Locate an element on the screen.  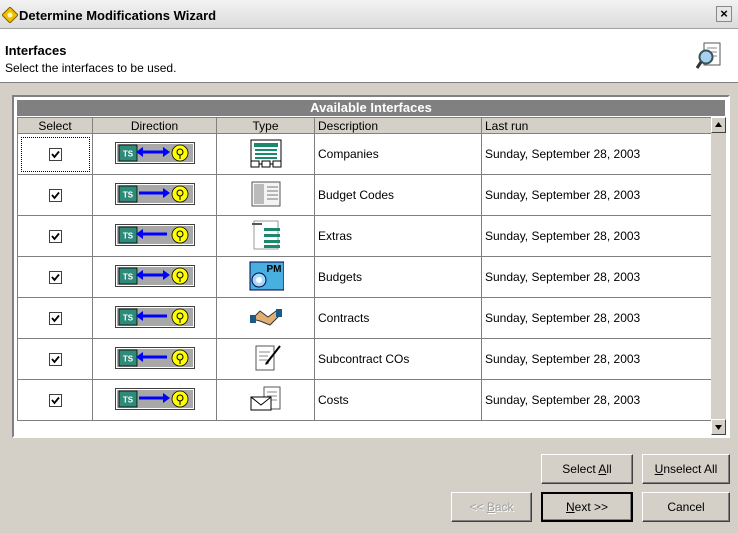
vertical-scrollbar is located at coordinates (718, 276).